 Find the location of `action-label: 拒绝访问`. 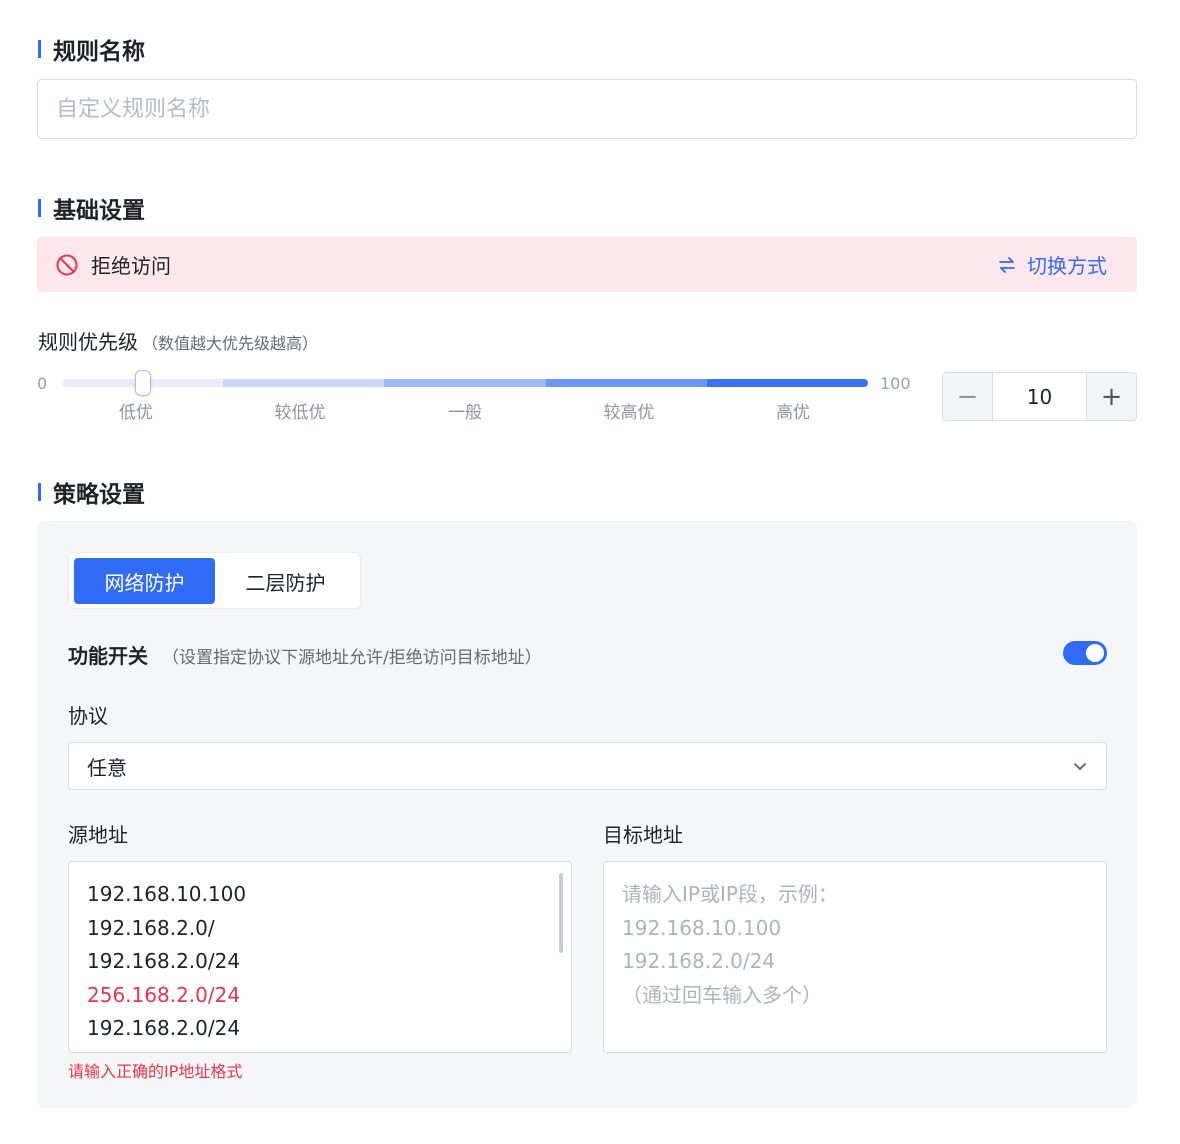

action-label: 拒绝访问 is located at coordinates (131, 266).